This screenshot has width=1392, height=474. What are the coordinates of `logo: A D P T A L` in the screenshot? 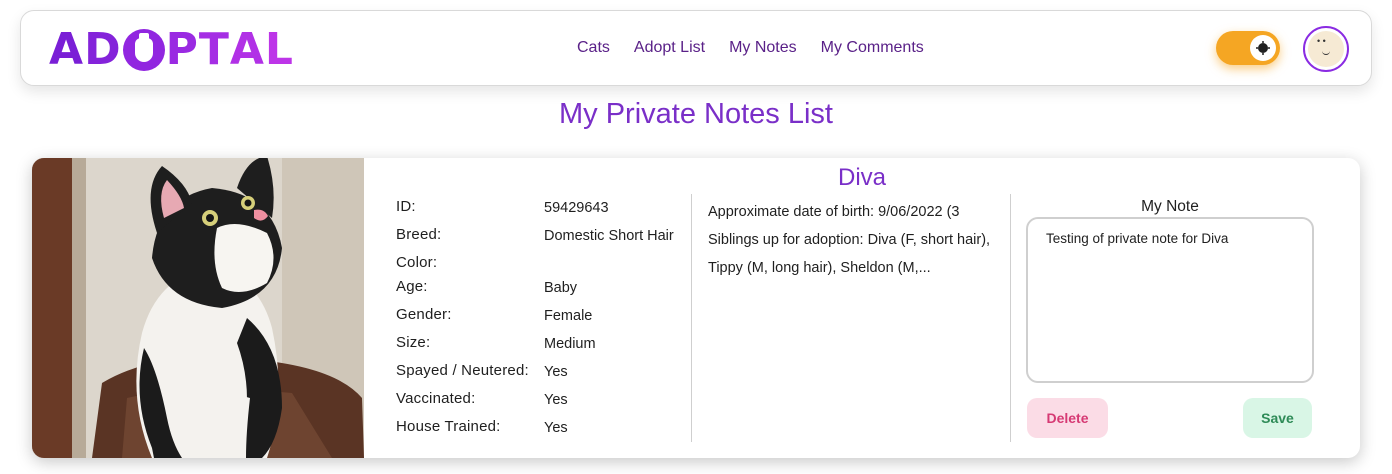 It's located at (171, 49).